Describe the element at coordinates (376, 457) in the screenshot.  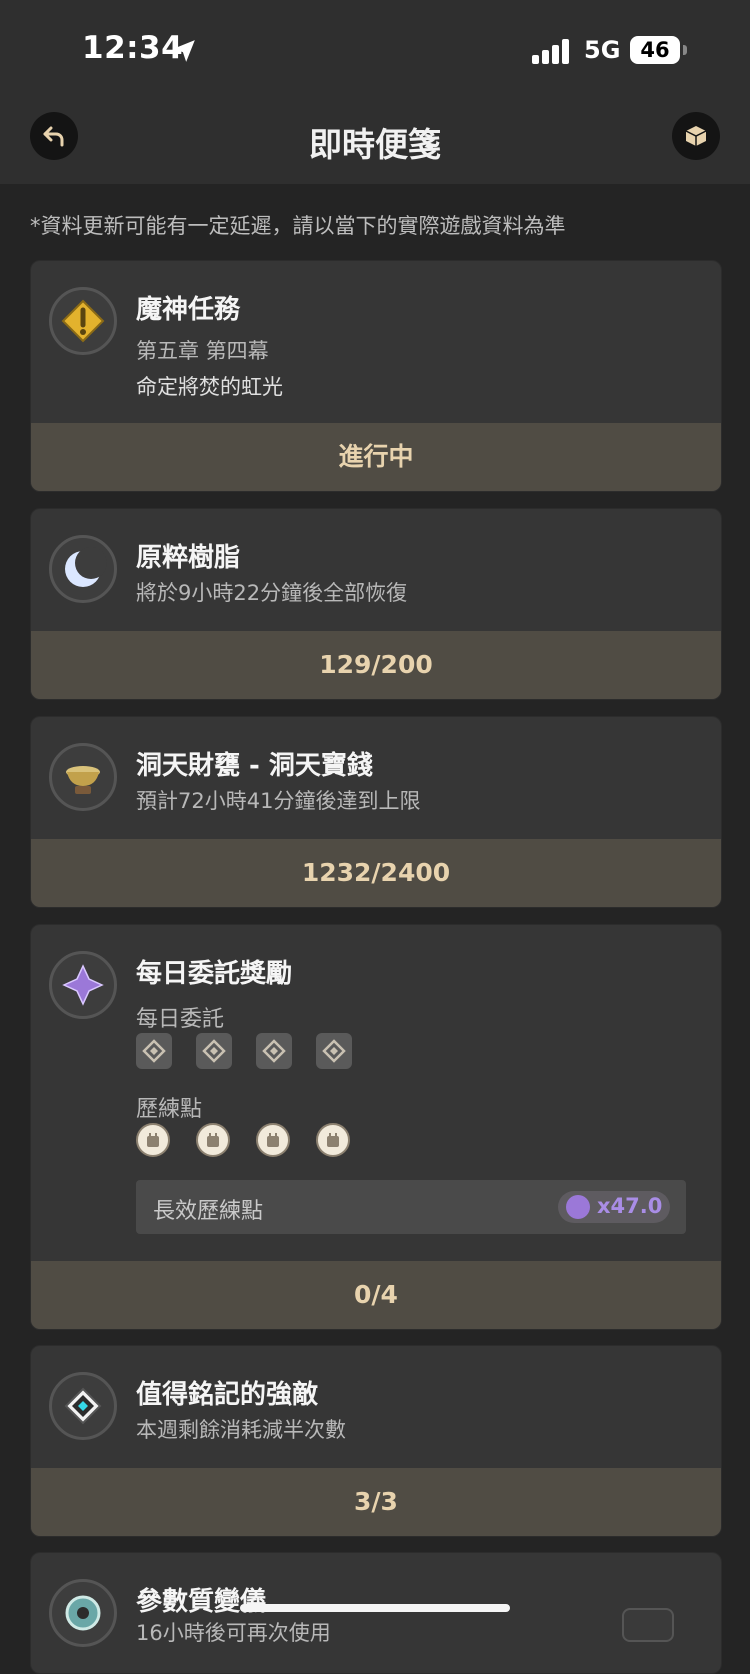
I see `archon-quest-status: 進行中` at that location.